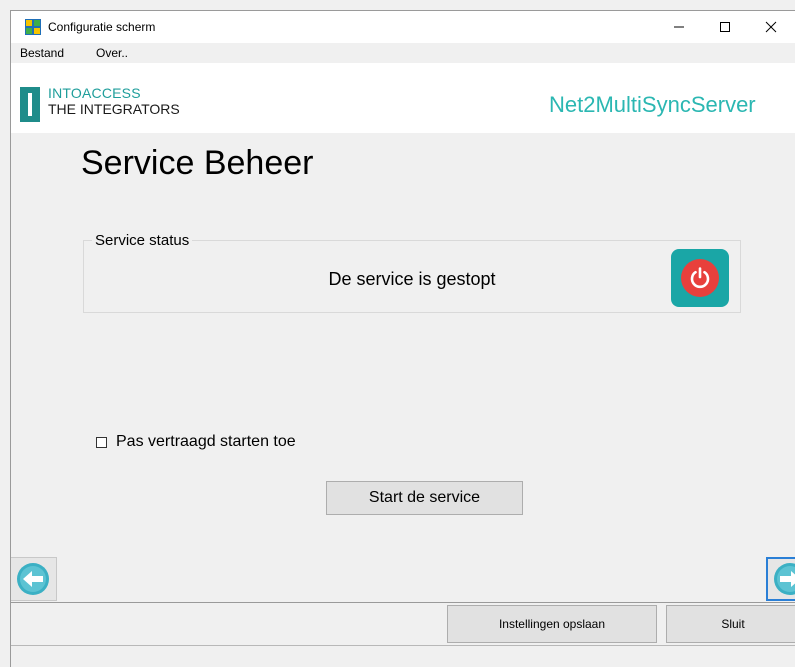  Describe the element at coordinates (42, 53) in the screenshot. I see `menu-bestand: Bestand` at that location.